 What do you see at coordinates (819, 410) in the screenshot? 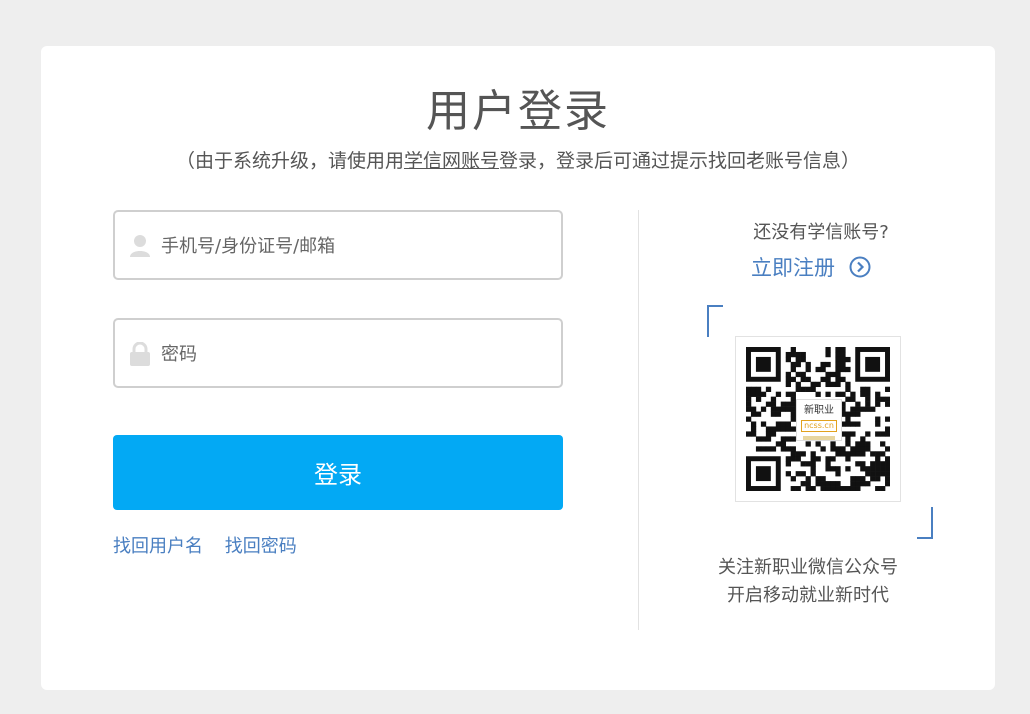
I see `qr-logo-title: 新职业` at bounding box center [819, 410].